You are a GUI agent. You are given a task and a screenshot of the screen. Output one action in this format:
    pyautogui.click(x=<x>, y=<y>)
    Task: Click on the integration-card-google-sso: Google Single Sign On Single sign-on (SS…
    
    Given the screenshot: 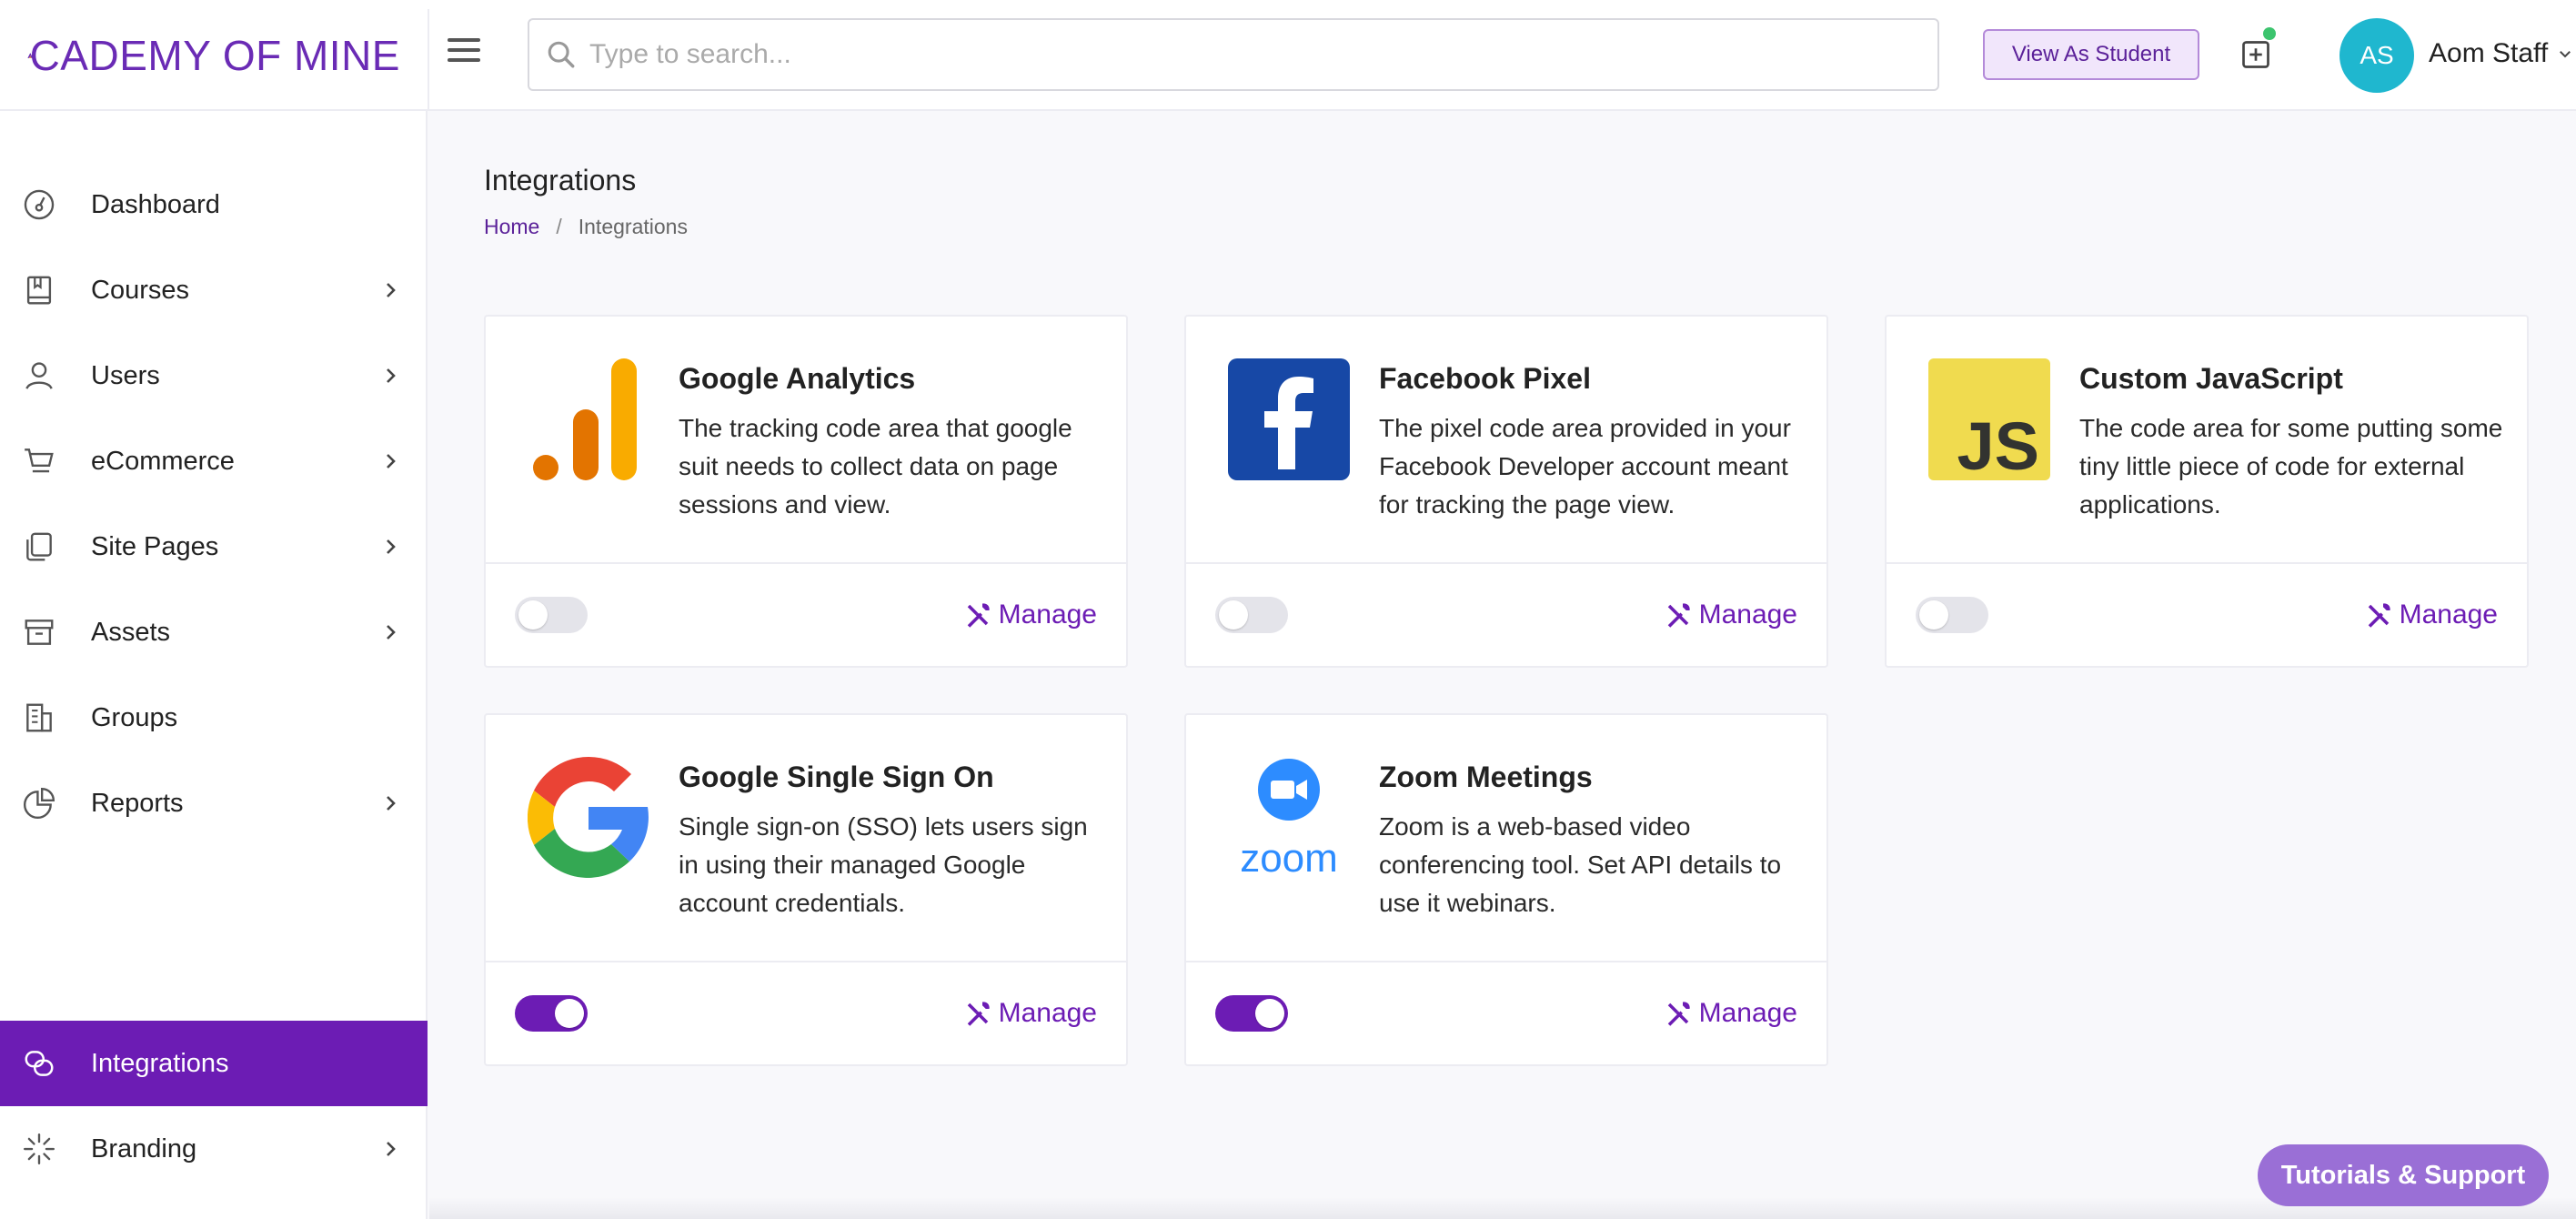 What is the action you would take?
    pyautogui.click(x=806, y=889)
    